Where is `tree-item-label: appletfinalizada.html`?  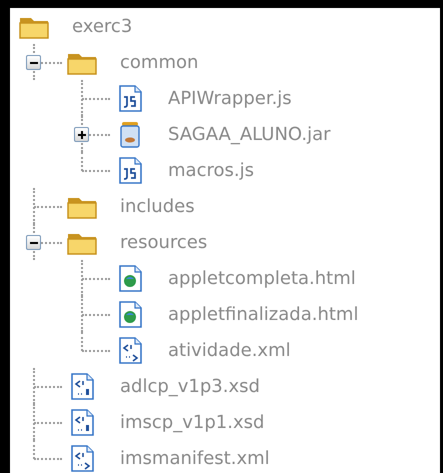
tree-item-label: appletfinalizada.html is located at coordinates (263, 314).